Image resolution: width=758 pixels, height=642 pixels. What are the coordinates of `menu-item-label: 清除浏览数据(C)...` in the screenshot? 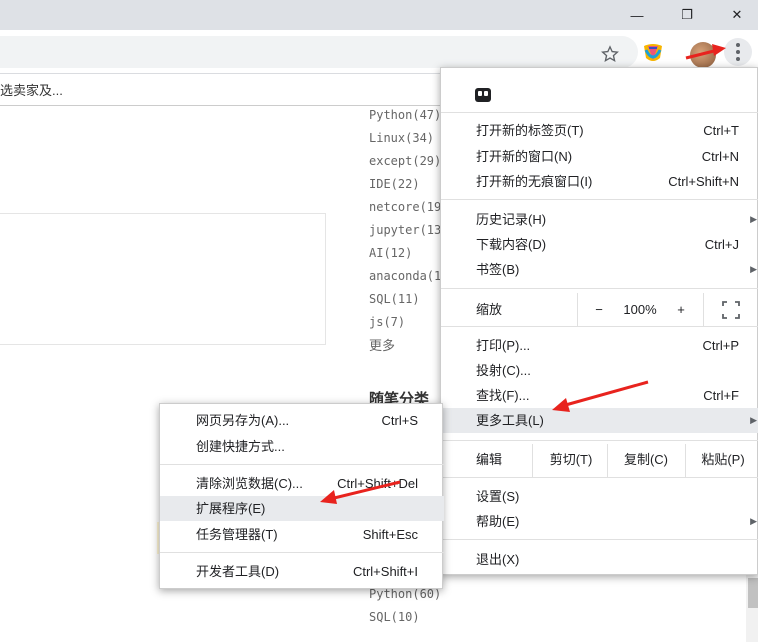 It's located at (249, 483).